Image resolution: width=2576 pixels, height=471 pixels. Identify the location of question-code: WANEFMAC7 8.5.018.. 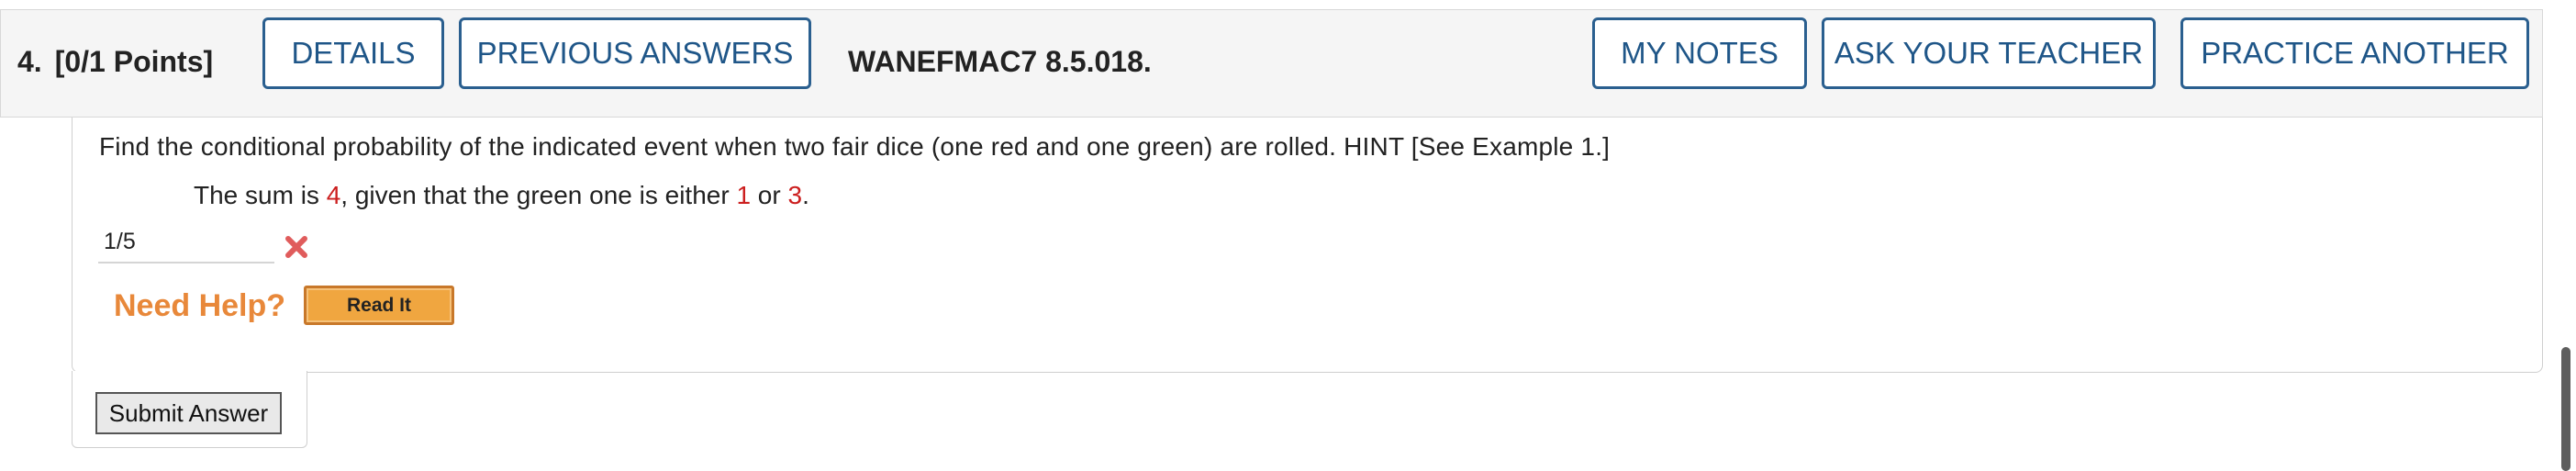
(1000, 61).